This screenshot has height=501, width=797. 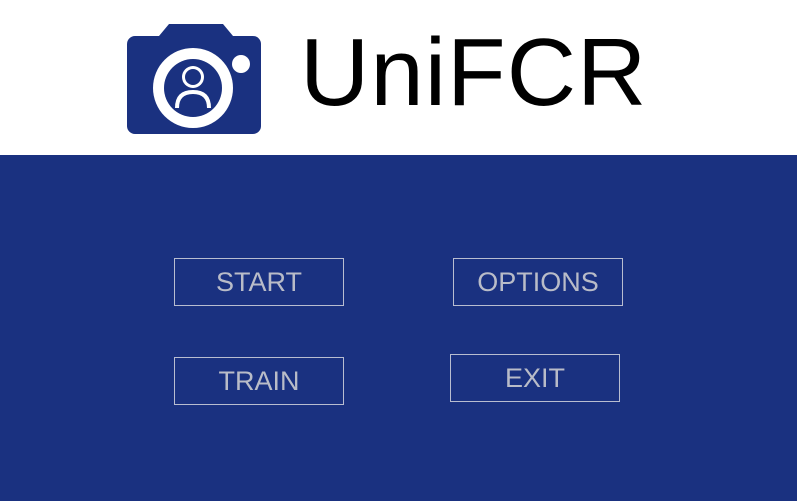 I want to click on options-button: OPTIONS, so click(x=538, y=282).